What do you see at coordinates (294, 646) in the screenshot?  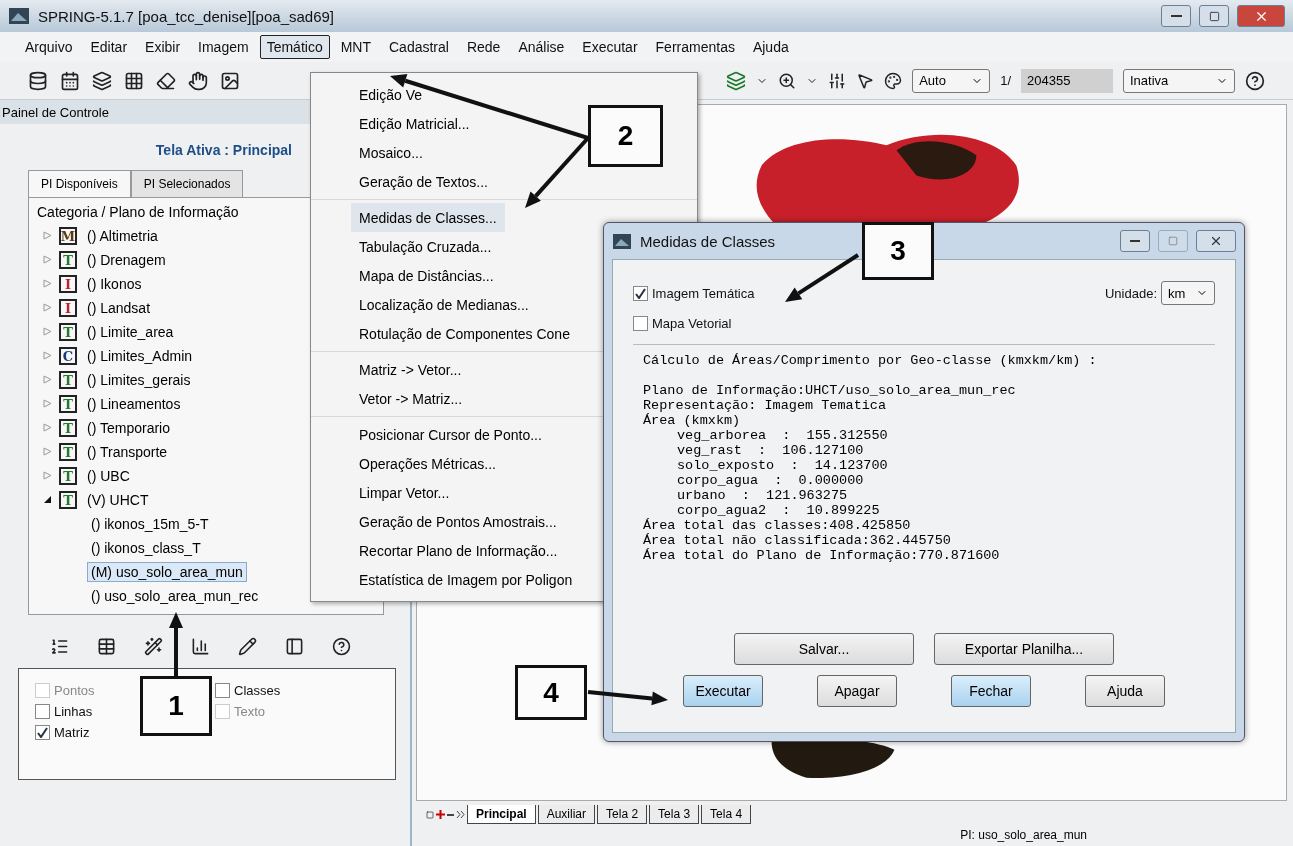 I see `panel-icon` at bounding box center [294, 646].